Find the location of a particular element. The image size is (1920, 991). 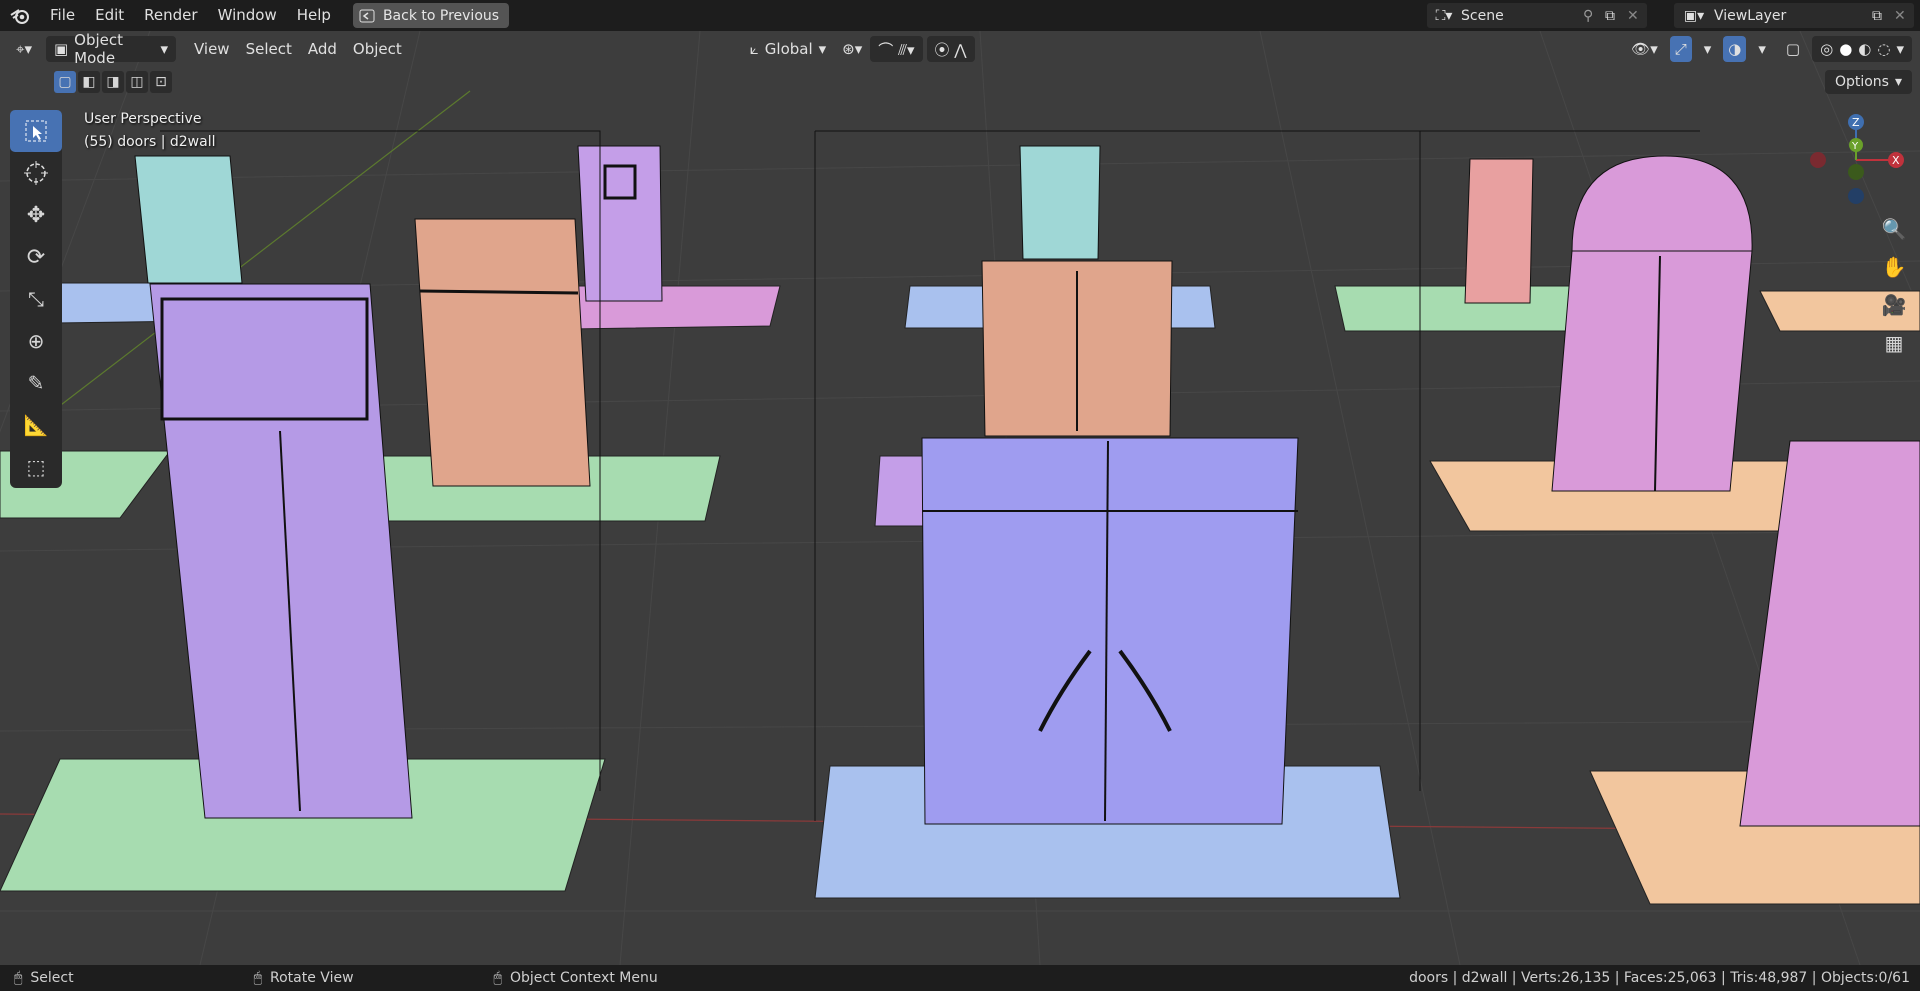

door-purple-window is located at coordinates (620, 223).